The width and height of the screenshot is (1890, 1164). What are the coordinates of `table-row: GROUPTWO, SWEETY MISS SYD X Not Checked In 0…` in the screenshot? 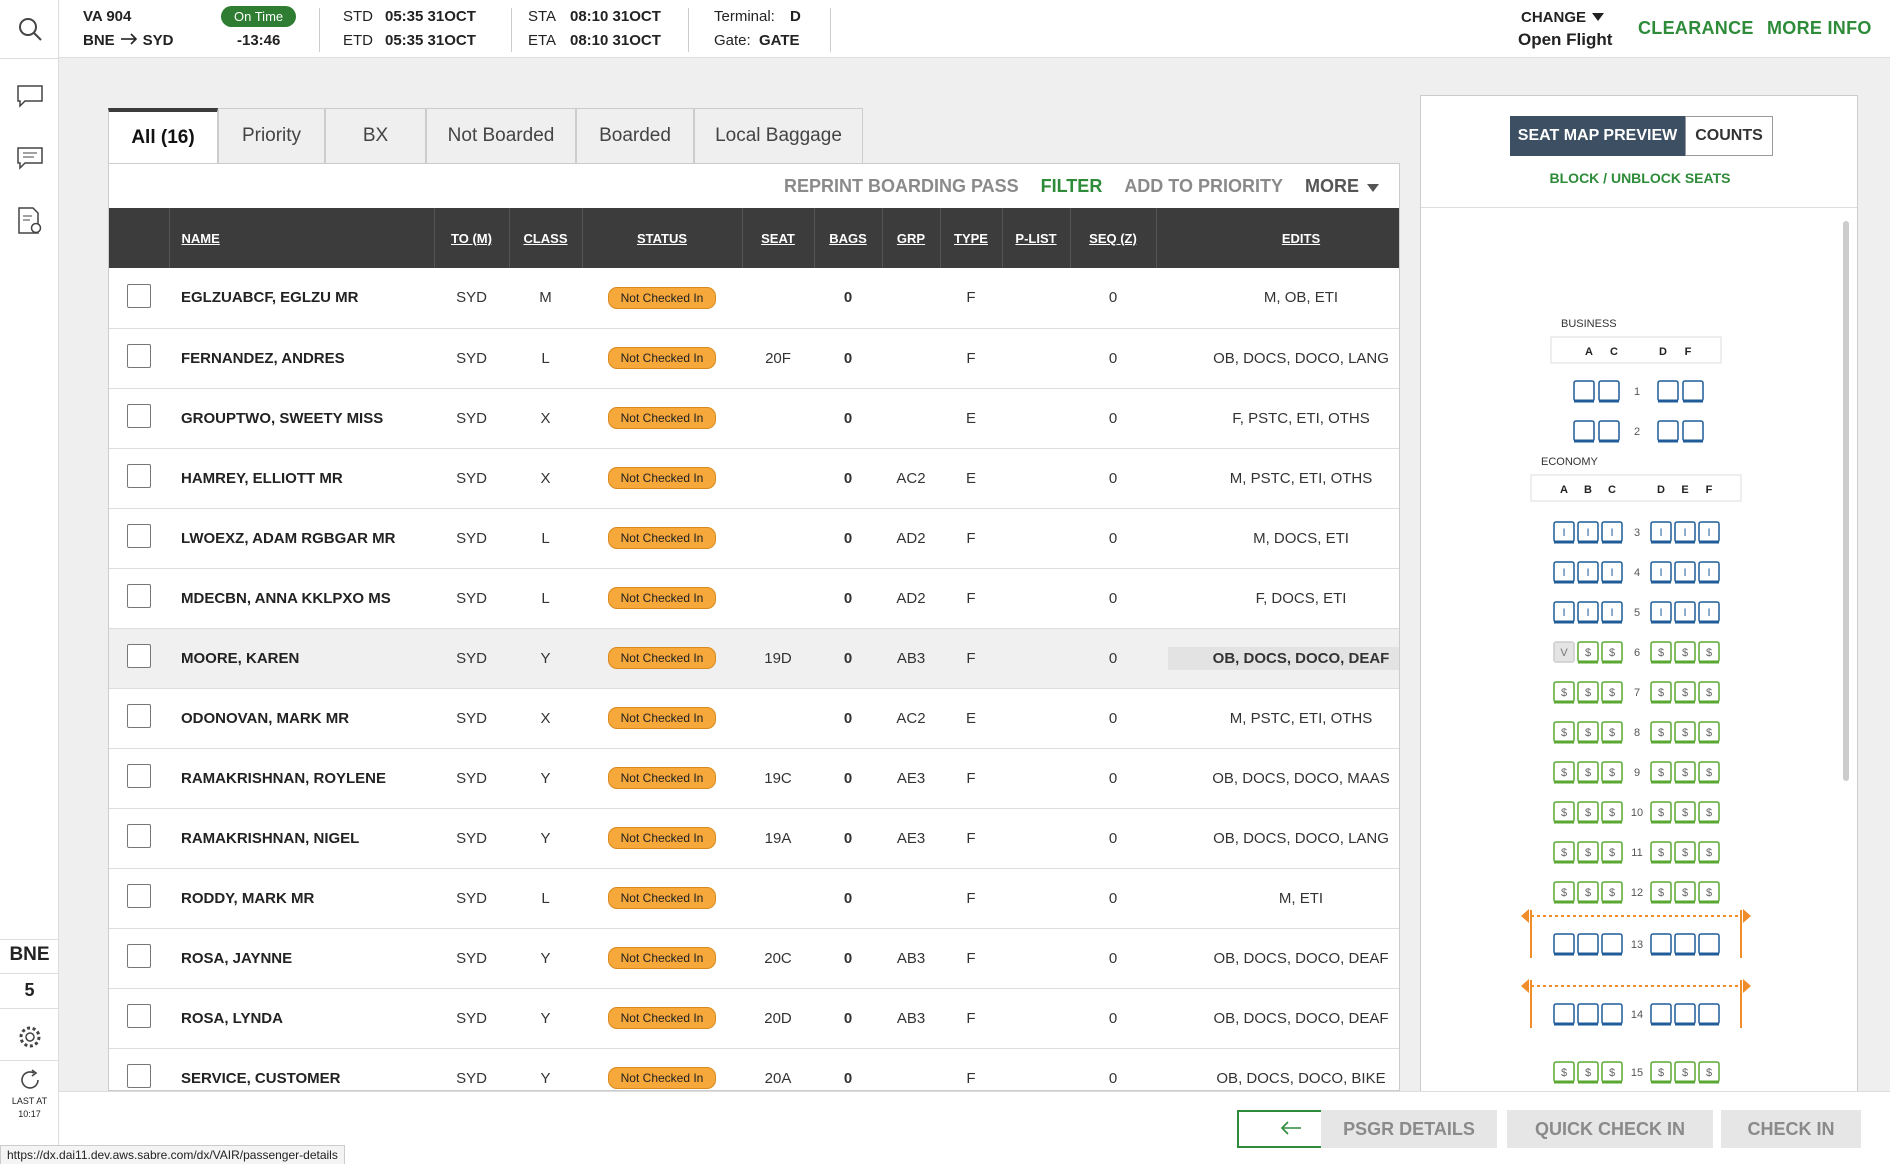 It's located at (754, 418).